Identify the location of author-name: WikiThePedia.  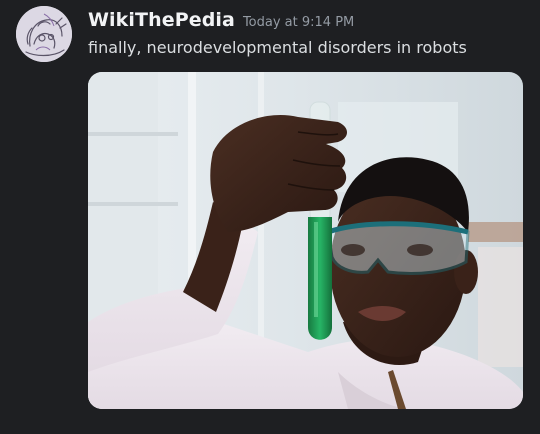
(161, 20).